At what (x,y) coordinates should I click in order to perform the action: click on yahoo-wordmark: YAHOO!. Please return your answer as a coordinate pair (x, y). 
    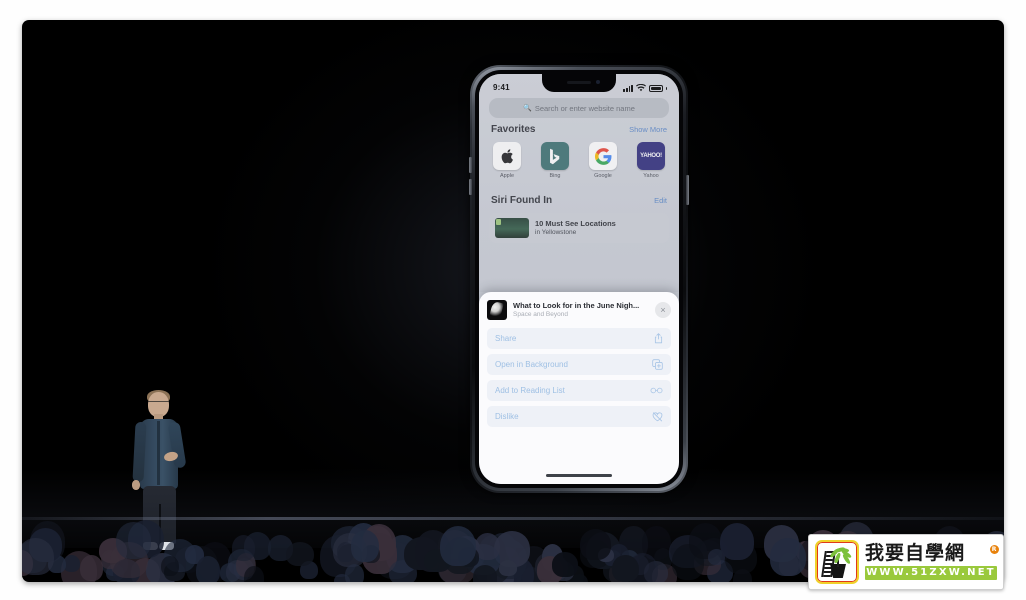
    Looking at the image, I should click on (651, 156).